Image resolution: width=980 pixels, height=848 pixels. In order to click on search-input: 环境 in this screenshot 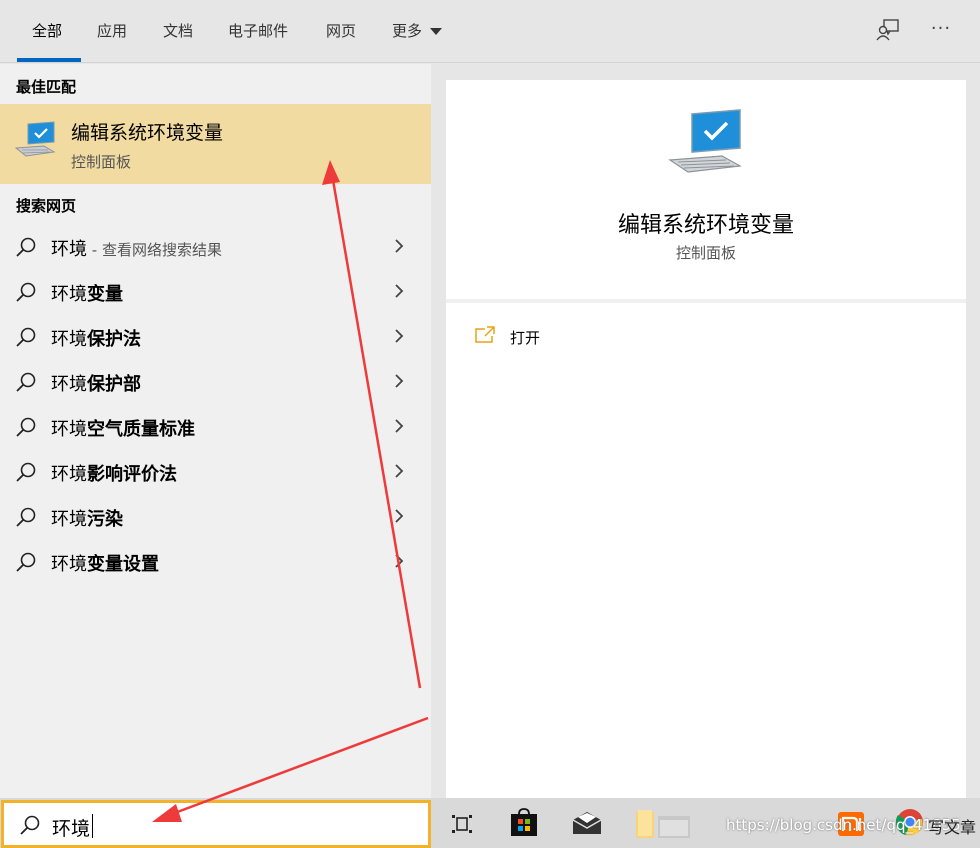, I will do `click(71, 827)`.